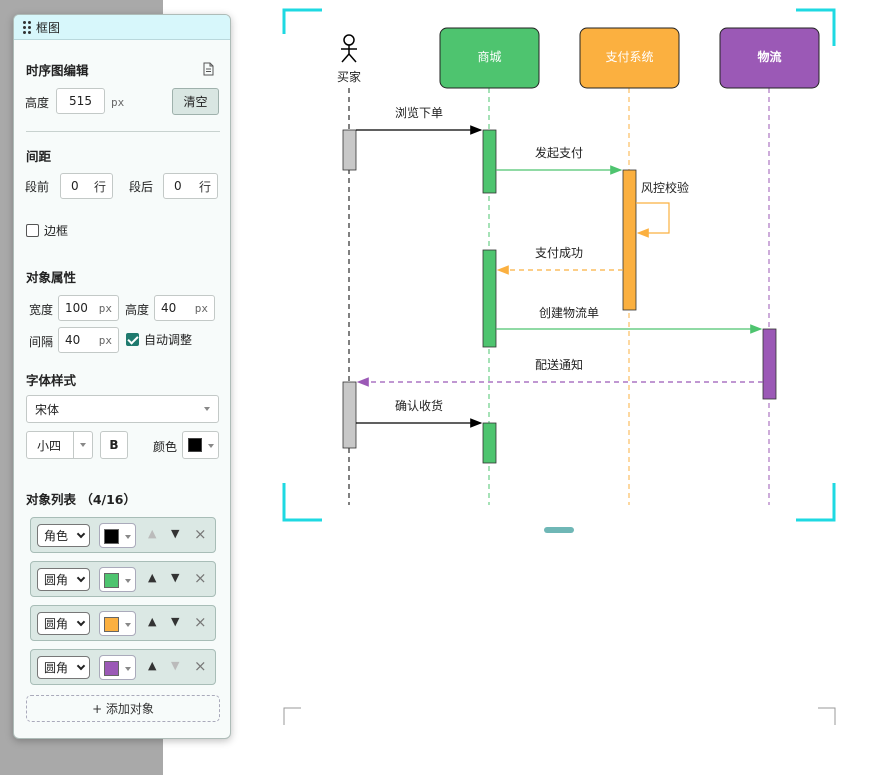 The image size is (891, 775). Describe the element at coordinates (178, 186) in the screenshot. I see `space-after-value: 0` at that location.